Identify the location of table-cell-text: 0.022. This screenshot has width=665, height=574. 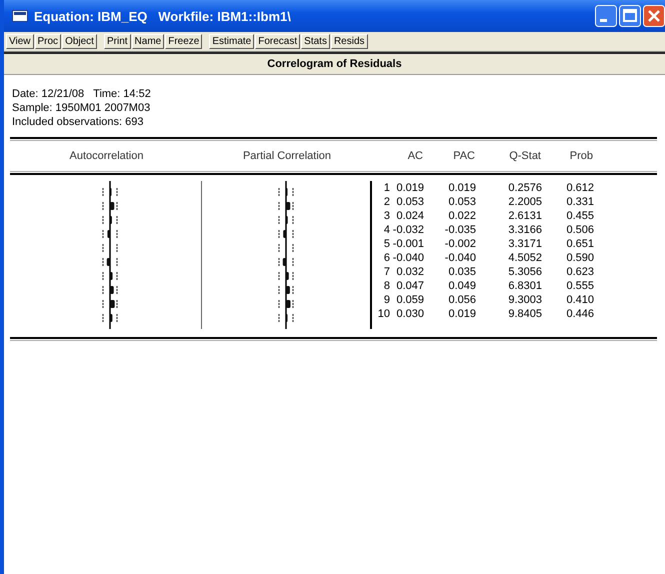
(461, 216).